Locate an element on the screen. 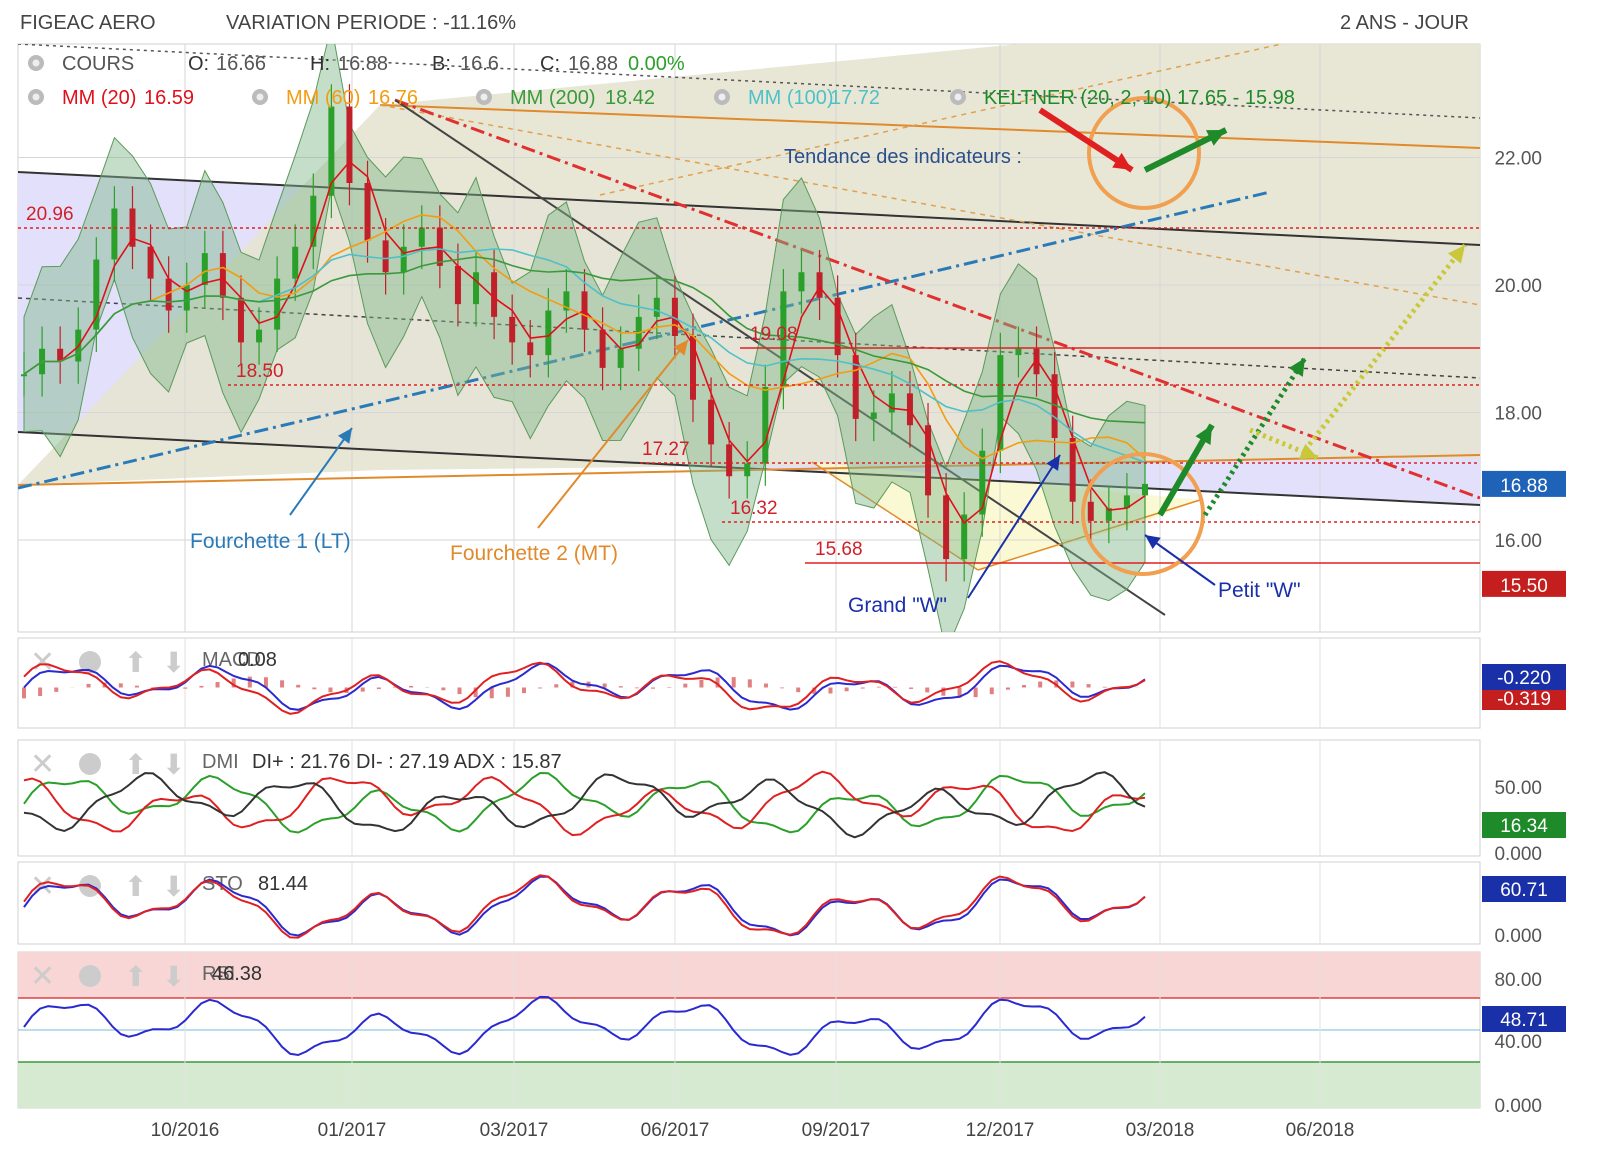  y-tick-label: 22.00 is located at coordinates (1518, 159).